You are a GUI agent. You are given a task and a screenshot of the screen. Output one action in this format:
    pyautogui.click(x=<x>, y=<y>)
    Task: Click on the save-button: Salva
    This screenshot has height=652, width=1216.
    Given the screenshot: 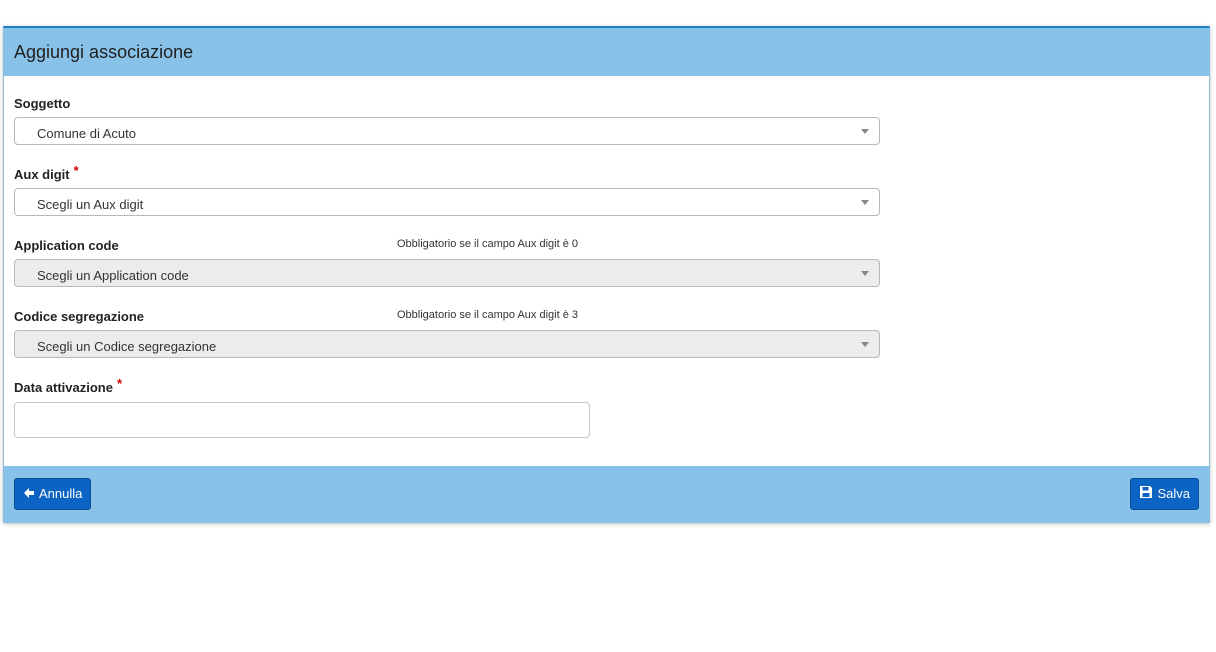 What is the action you would take?
    pyautogui.click(x=1164, y=494)
    